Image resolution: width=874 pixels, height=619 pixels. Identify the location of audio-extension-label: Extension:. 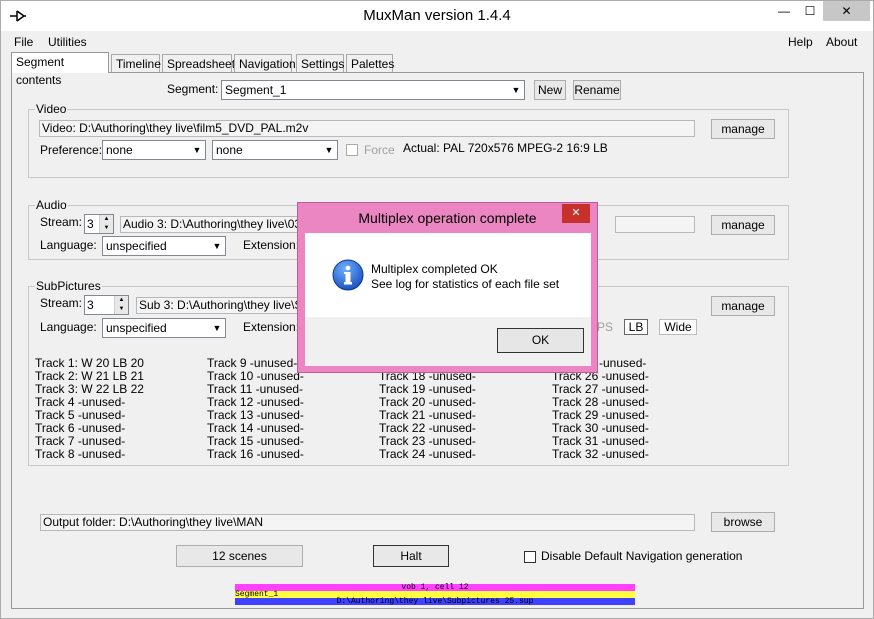
(271, 245).